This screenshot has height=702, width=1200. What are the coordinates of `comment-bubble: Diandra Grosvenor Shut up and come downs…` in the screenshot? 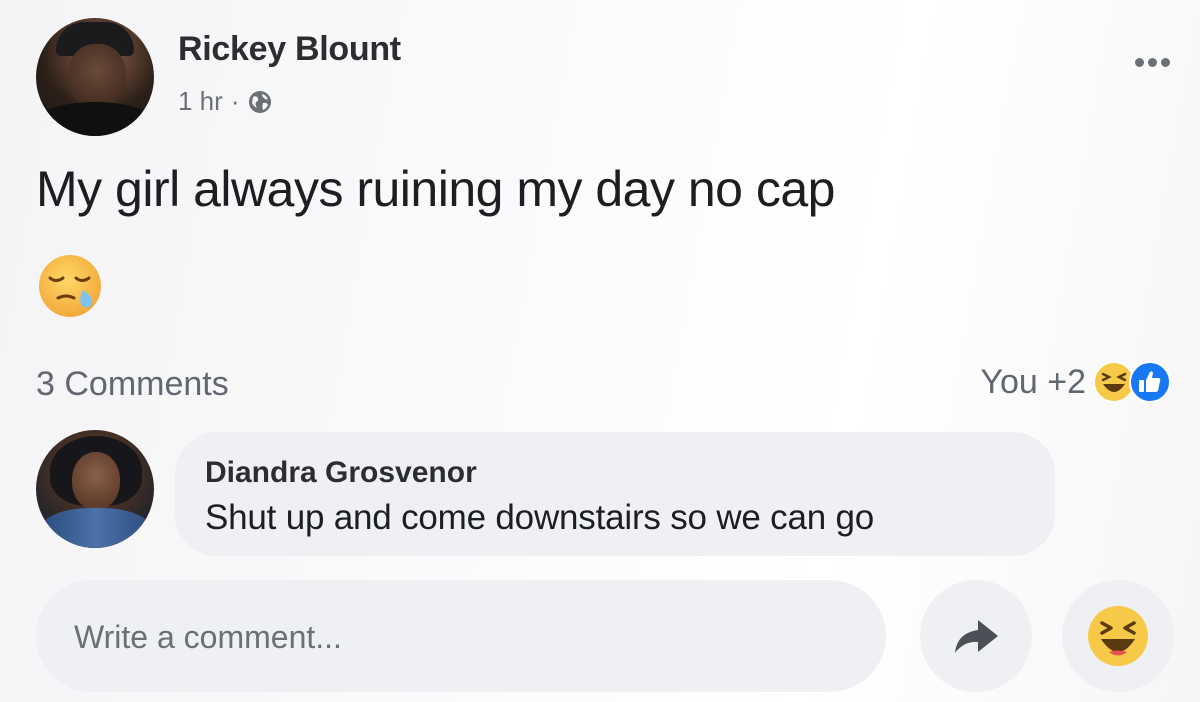 It's located at (615, 494).